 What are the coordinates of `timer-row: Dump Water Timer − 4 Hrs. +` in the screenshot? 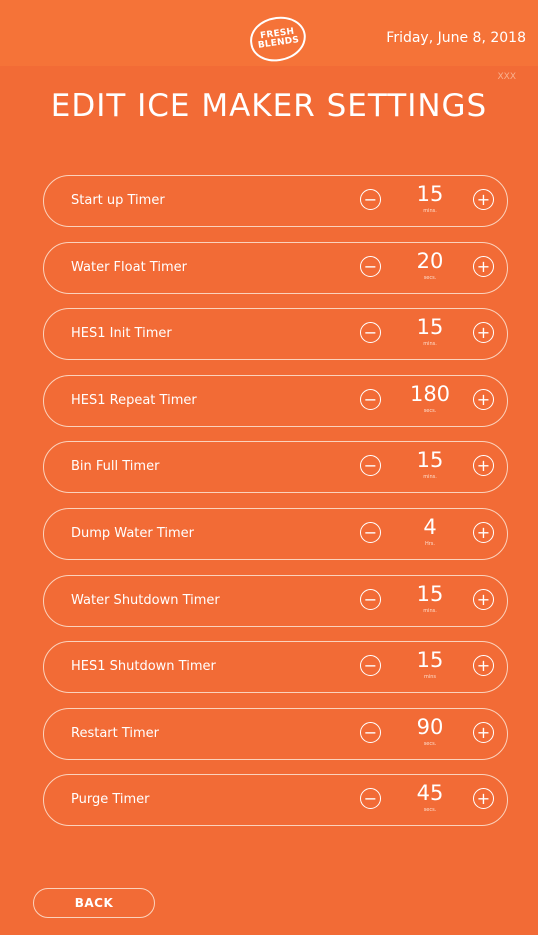 It's located at (275, 534).